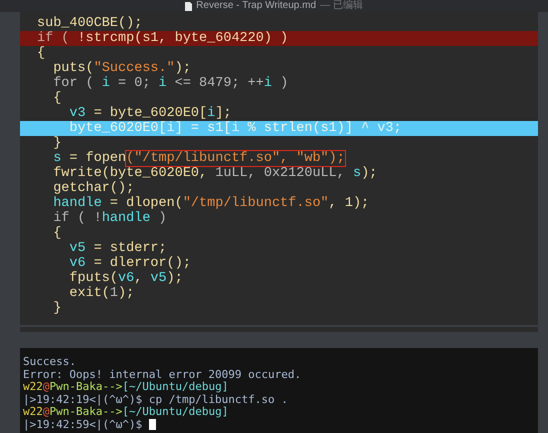  What do you see at coordinates (155, 400) in the screenshot?
I see `terminal-line: |>19:42:19<|(^ω^)$ cp /tmp/libunctf.so .` at bounding box center [155, 400].